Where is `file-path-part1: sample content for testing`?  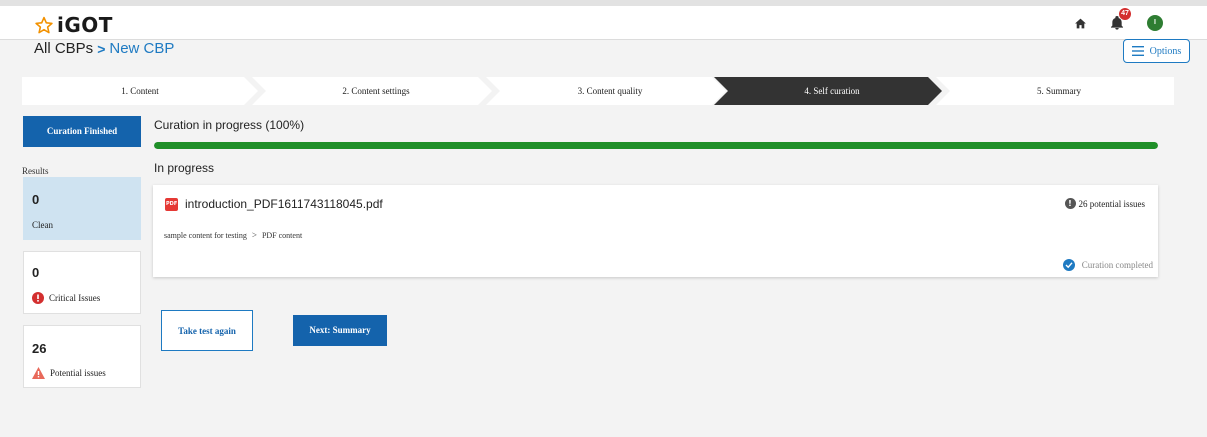
file-path-part1: sample content for testing is located at coordinates (205, 235).